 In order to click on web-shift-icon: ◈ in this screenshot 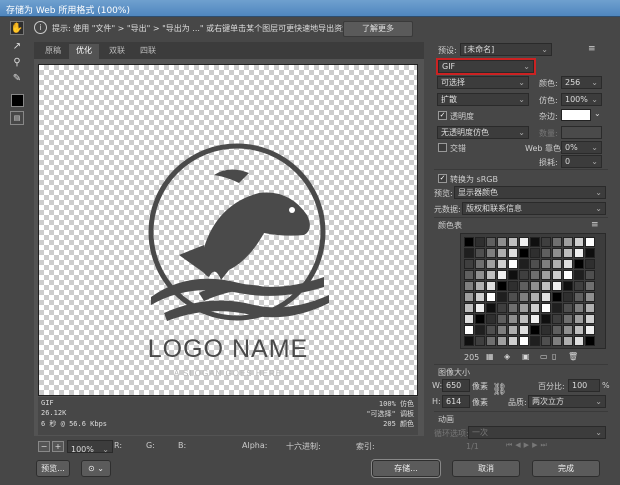, I will do `click(507, 356)`.